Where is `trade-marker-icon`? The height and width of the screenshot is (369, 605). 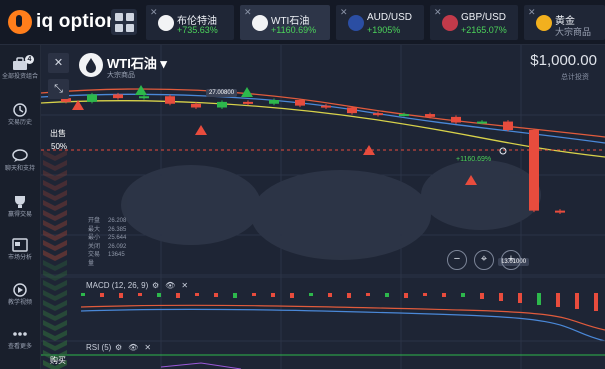
trade-marker-icon is located at coordinates (503, 151).